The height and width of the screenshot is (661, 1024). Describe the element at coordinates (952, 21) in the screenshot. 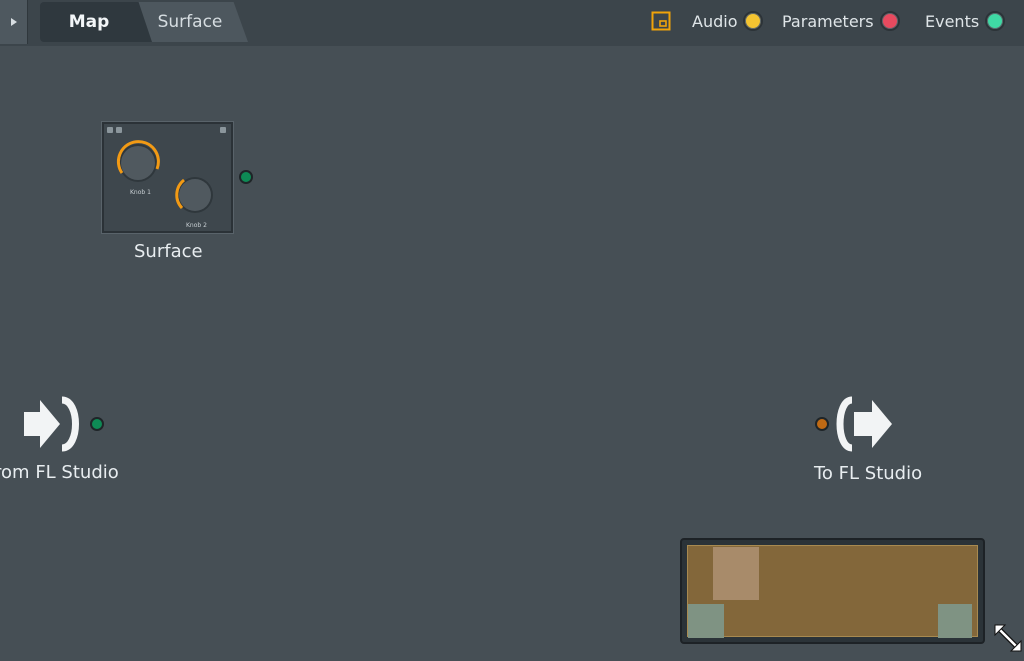

I see `legend-events-label: Events` at that location.